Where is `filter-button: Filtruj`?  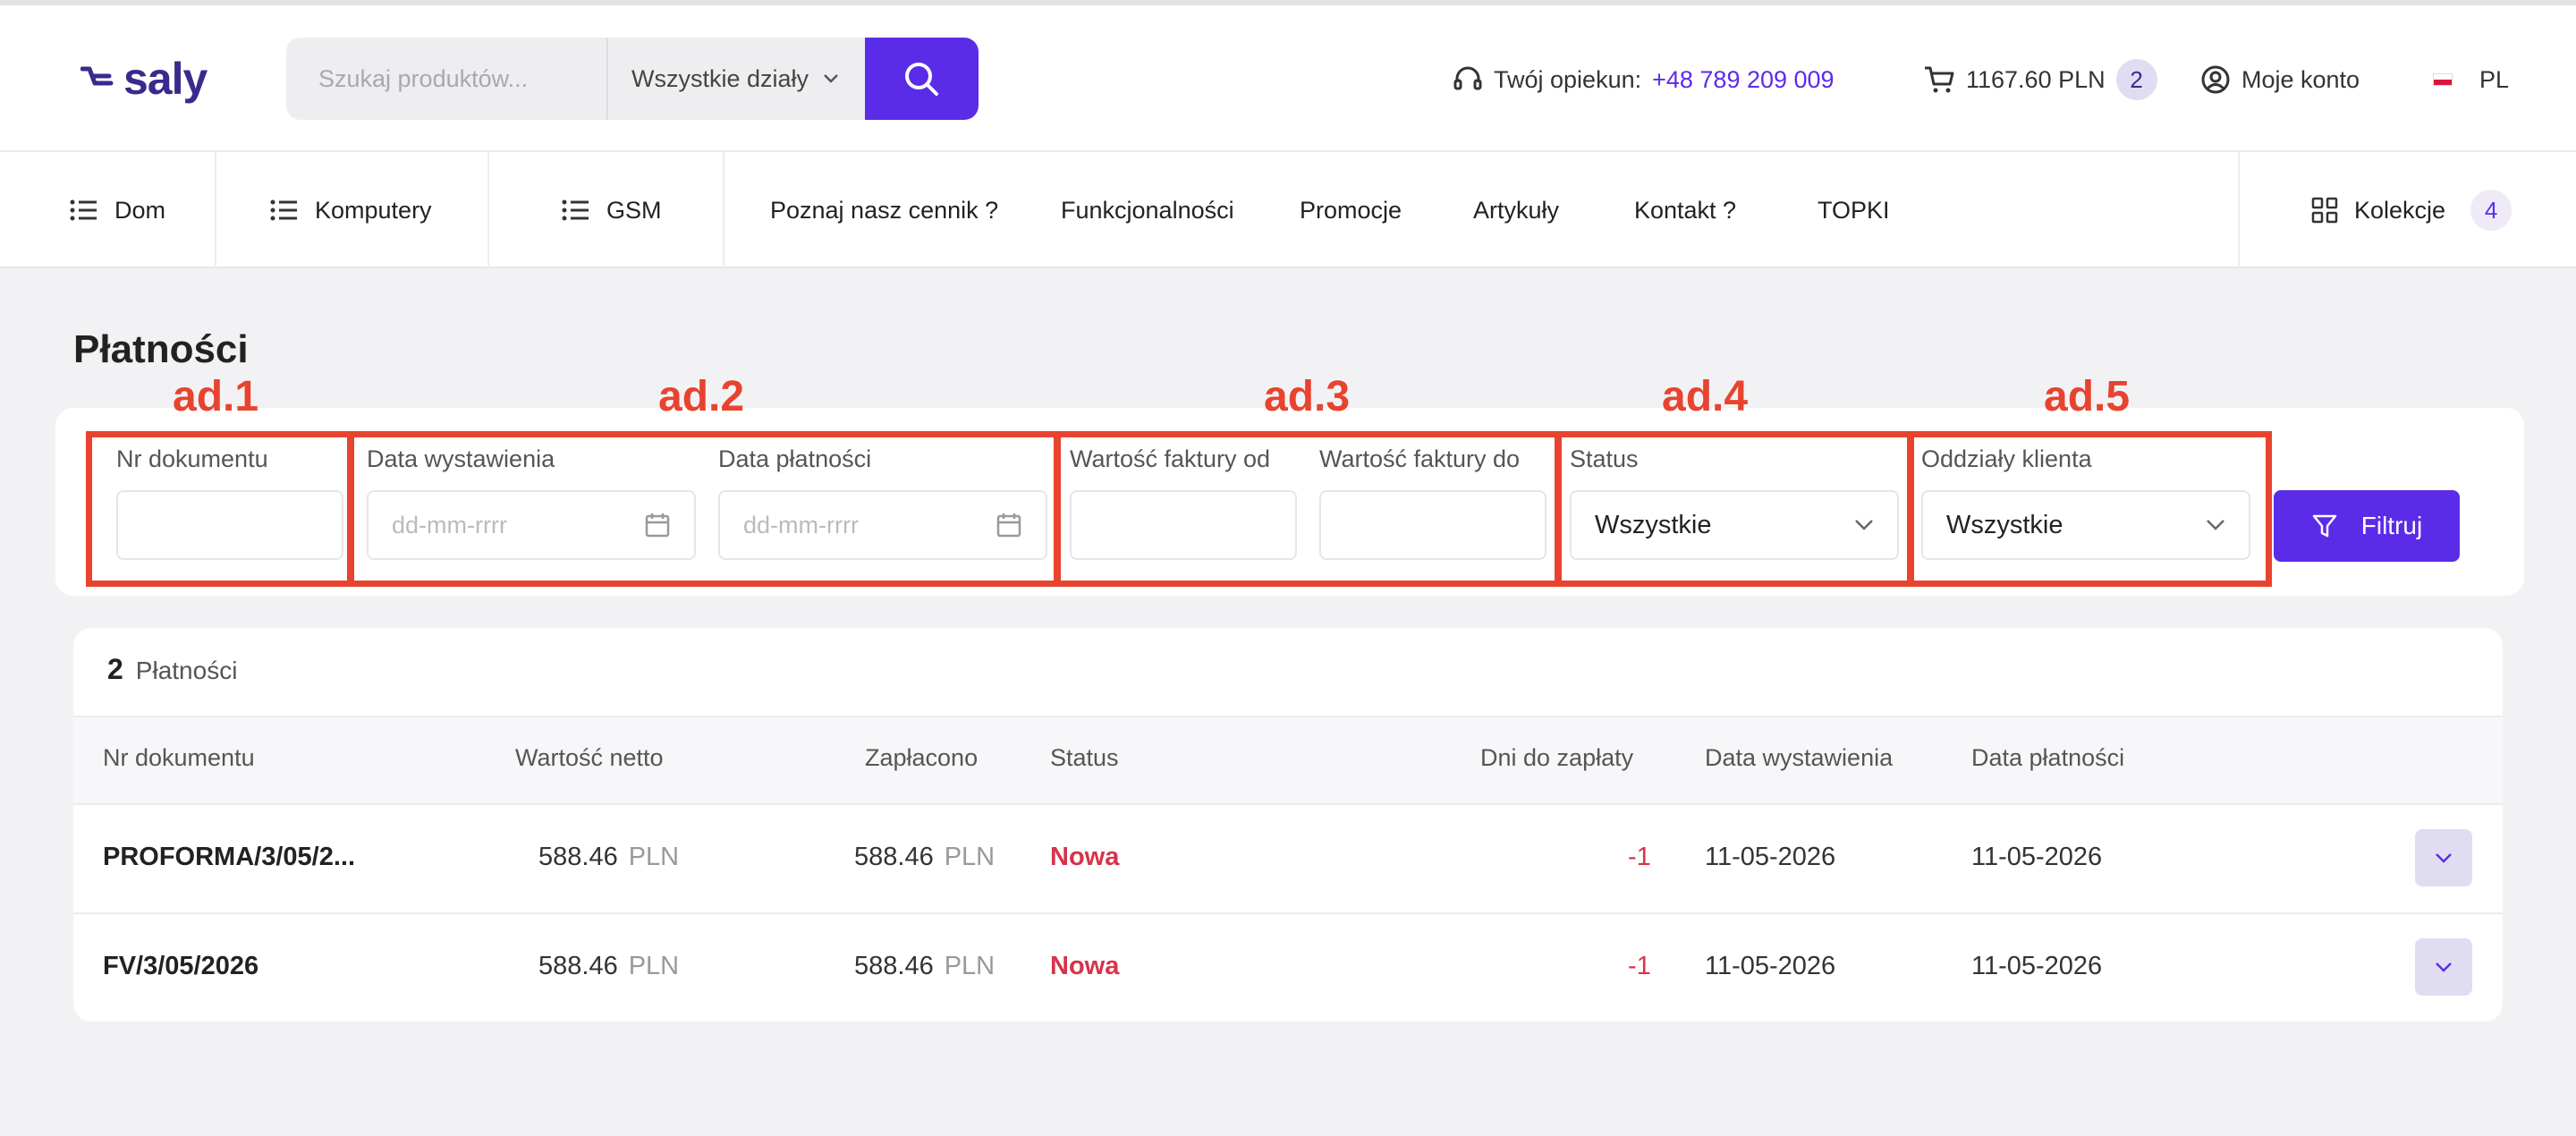 filter-button: Filtruj is located at coordinates (2367, 526).